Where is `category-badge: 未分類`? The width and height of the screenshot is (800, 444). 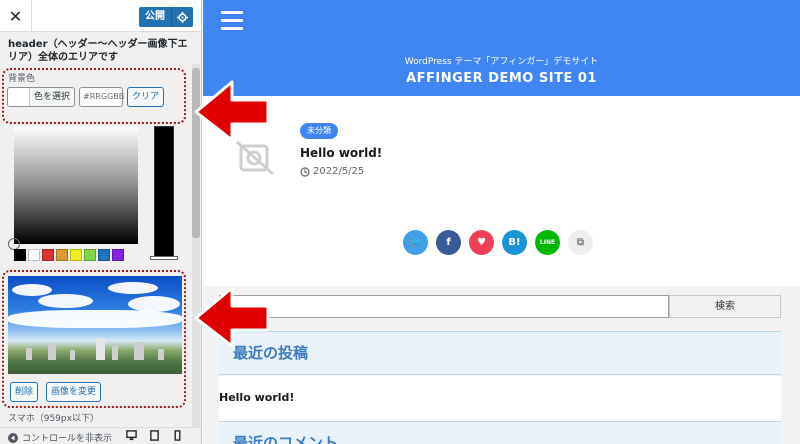 category-badge: 未分類 is located at coordinates (319, 131).